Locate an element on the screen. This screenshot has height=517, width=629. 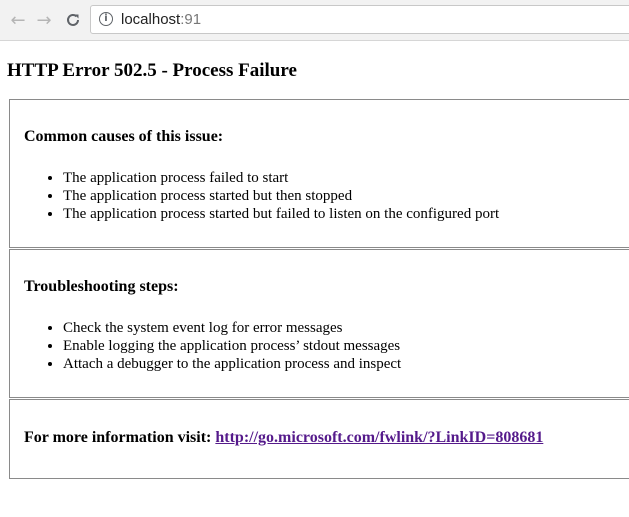
causes-heading: Common causes of this issue: is located at coordinates (124, 136).